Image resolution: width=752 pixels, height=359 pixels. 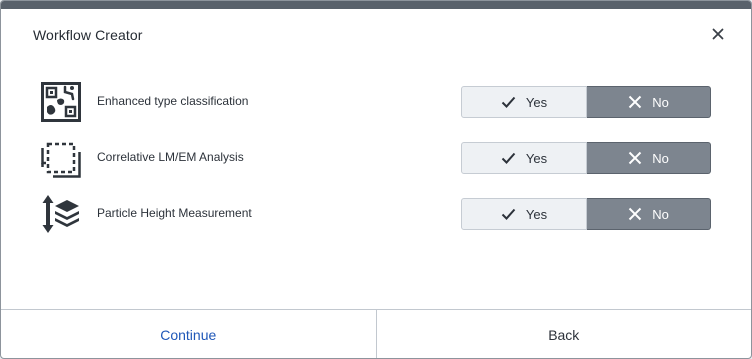 I want to click on option-row-enhanced-classification: Enhanced type classification Yes No, so click(x=376, y=102).